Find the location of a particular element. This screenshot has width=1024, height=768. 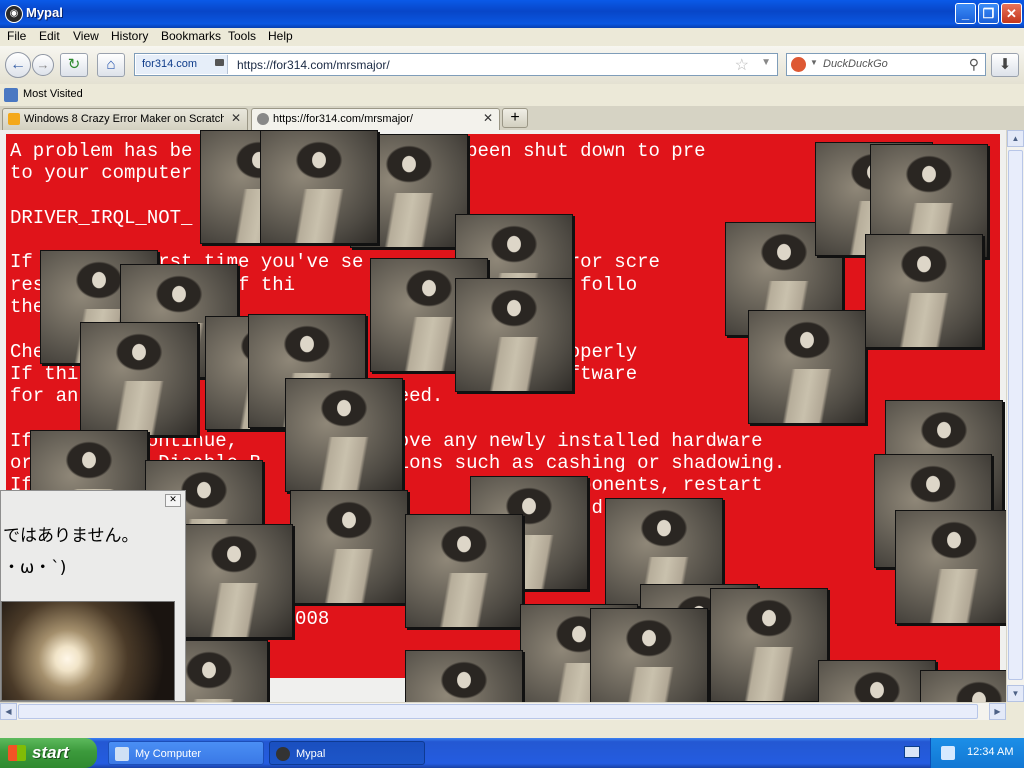

url-dropdown-icon: ▼ is located at coordinates (766, 62).